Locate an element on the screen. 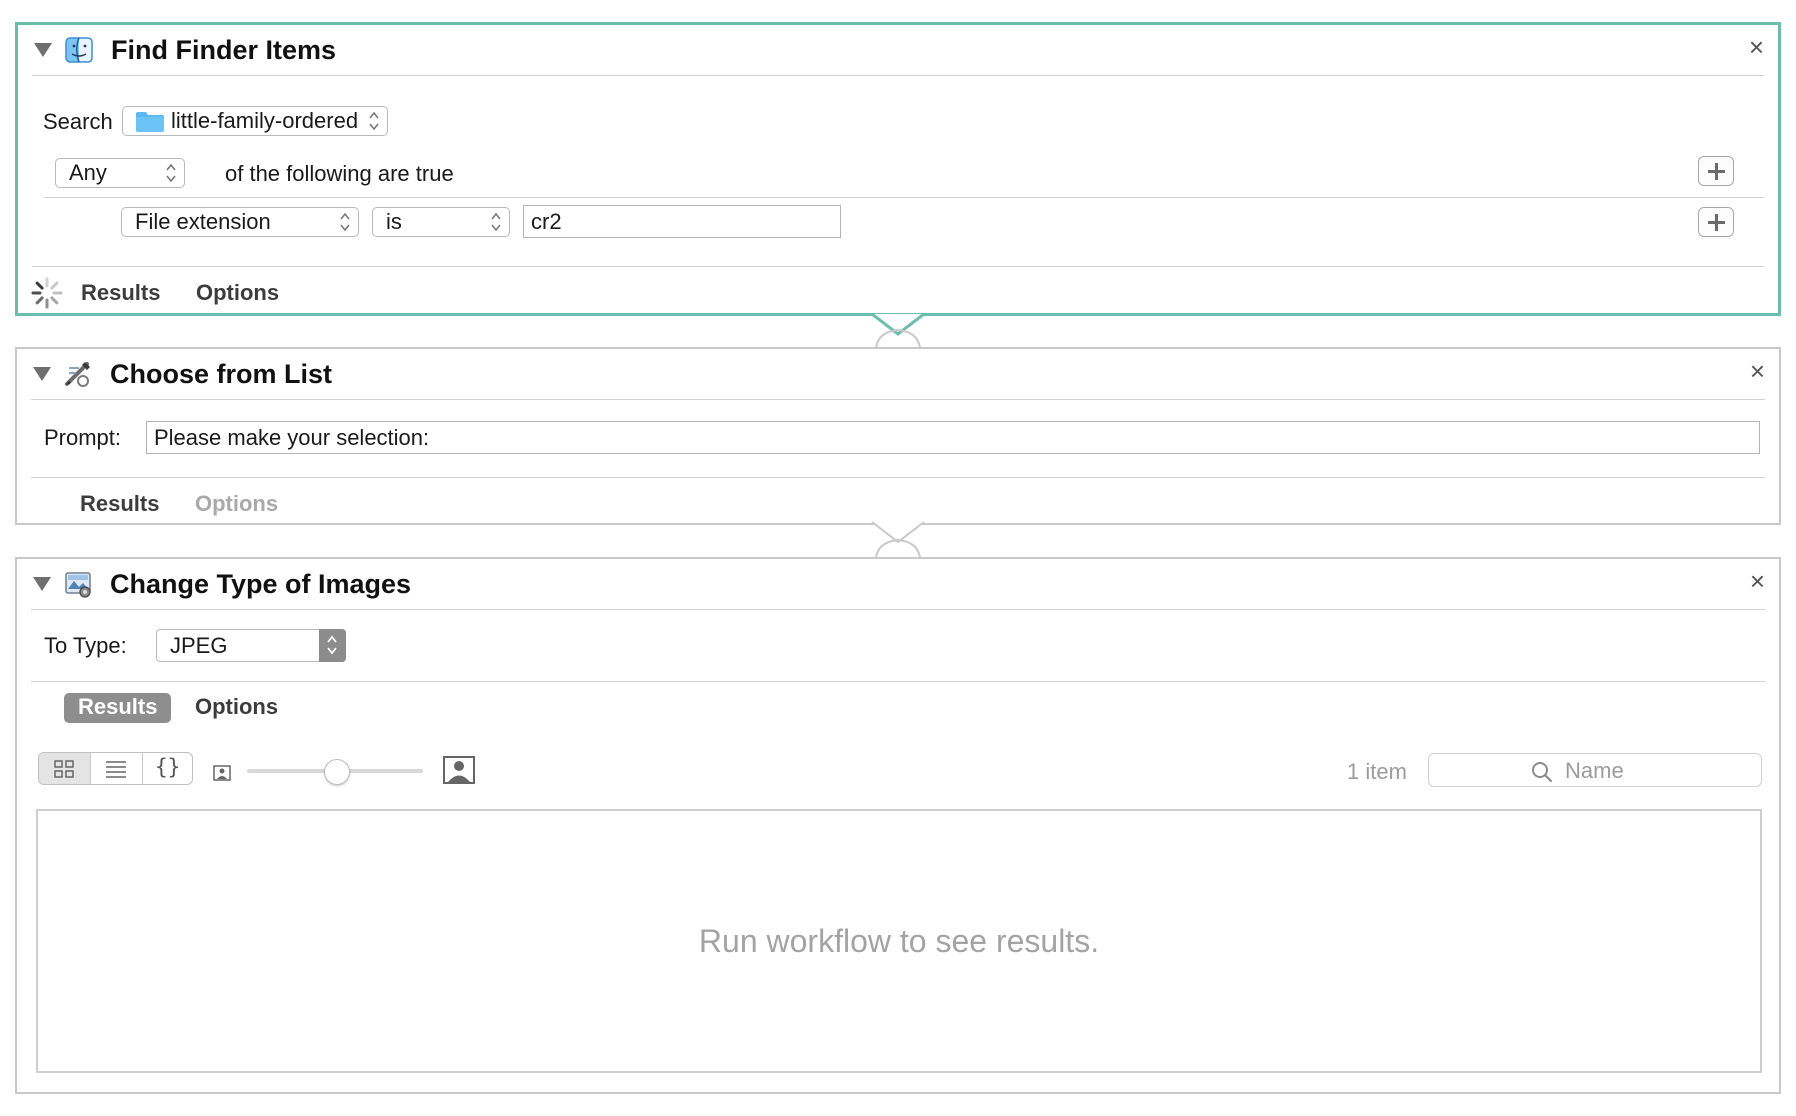 The height and width of the screenshot is (1116, 1796). match-mode-value: Any is located at coordinates (88, 172).